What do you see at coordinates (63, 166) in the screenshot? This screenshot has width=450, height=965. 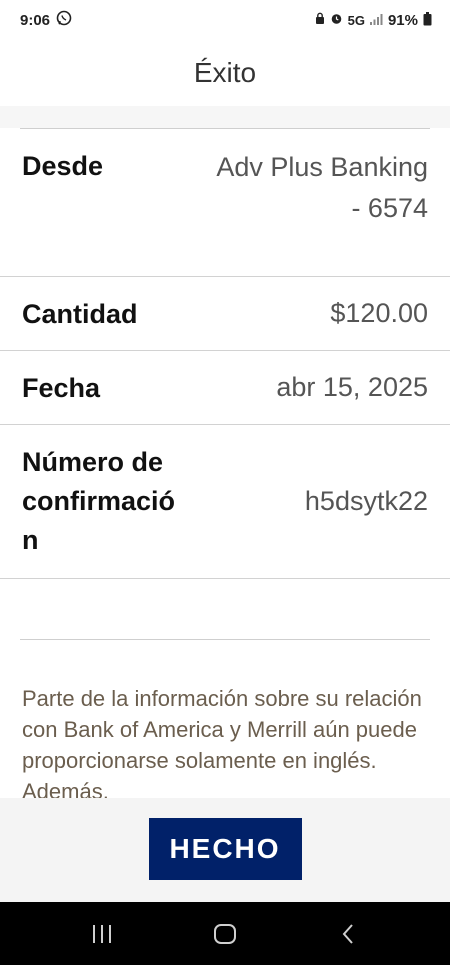 I see `from-label: Desde` at bounding box center [63, 166].